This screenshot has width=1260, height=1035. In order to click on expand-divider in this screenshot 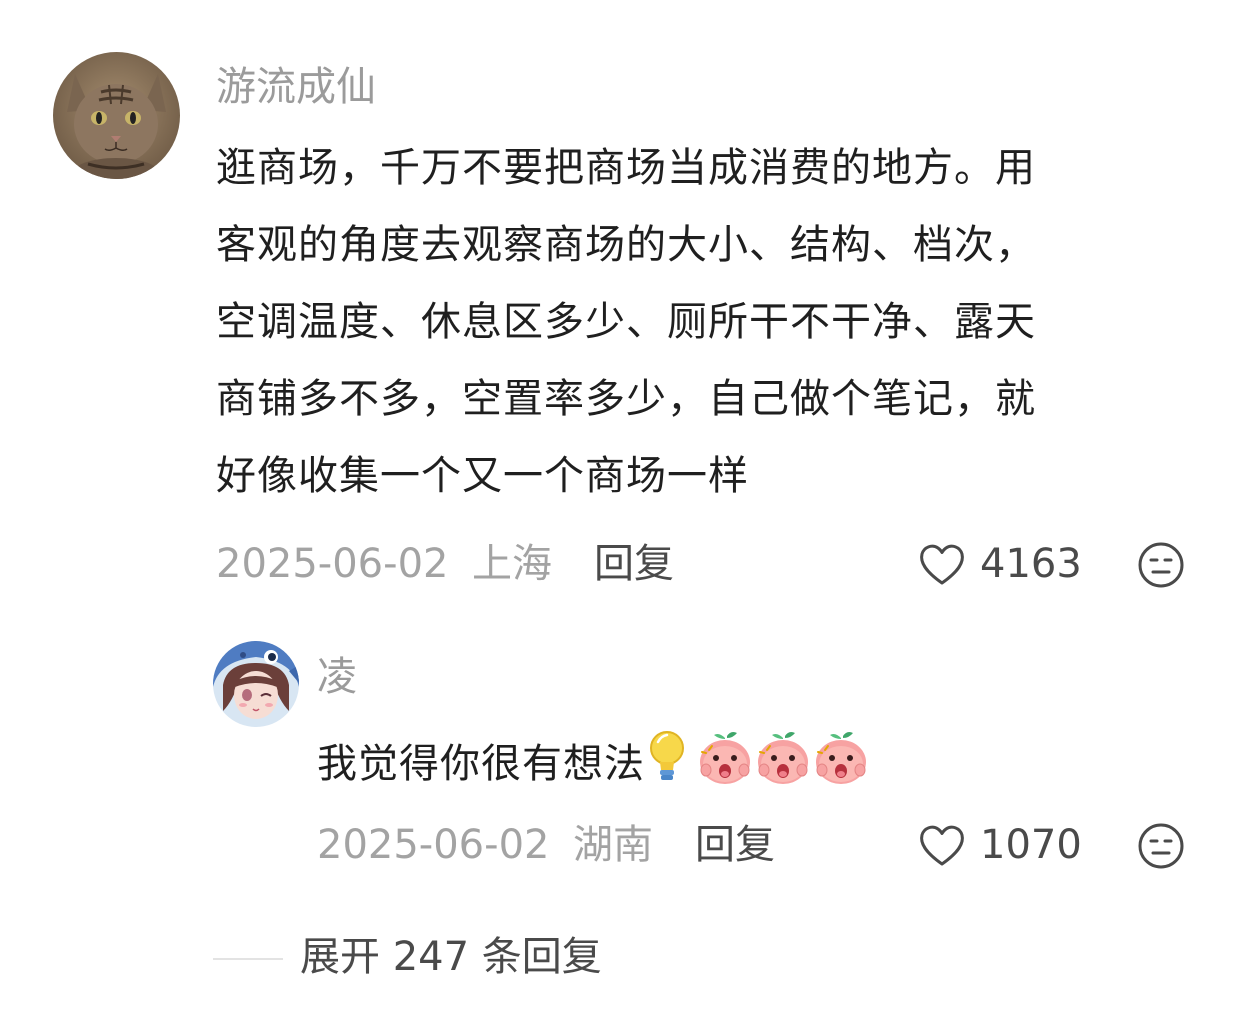, I will do `click(248, 959)`.